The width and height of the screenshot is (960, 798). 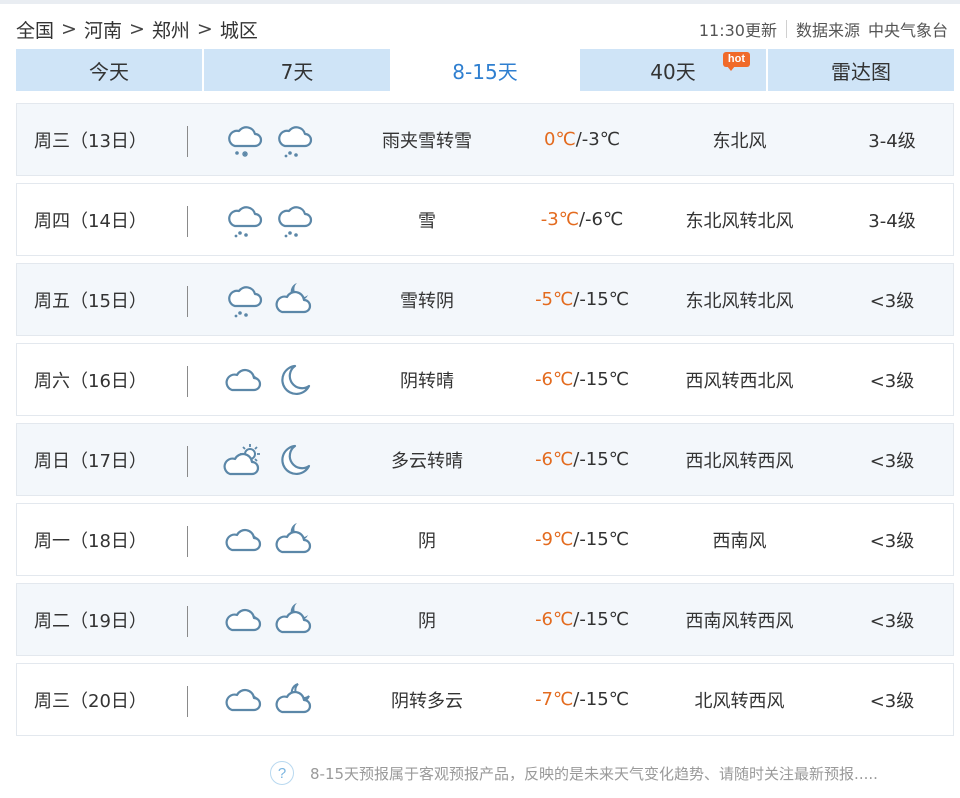 I want to click on temperature: -5℃/-15℃, so click(x=582, y=299).